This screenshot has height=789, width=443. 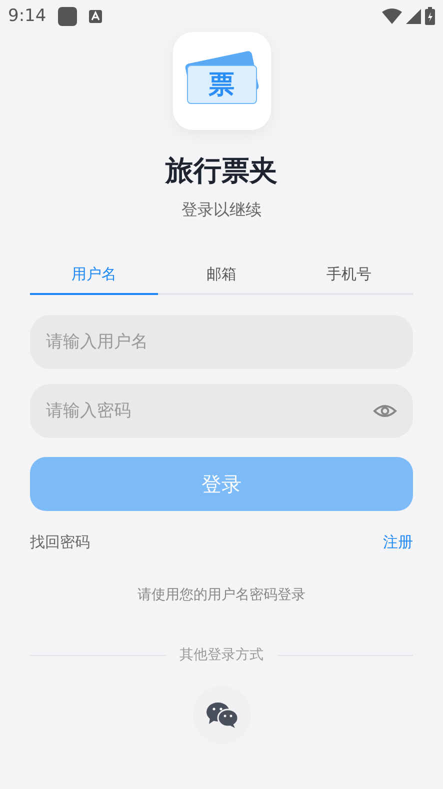 What do you see at coordinates (221, 210) in the screenshot?
I see `app-subtitle: 登录以继续` at bounding box center [221, 210].